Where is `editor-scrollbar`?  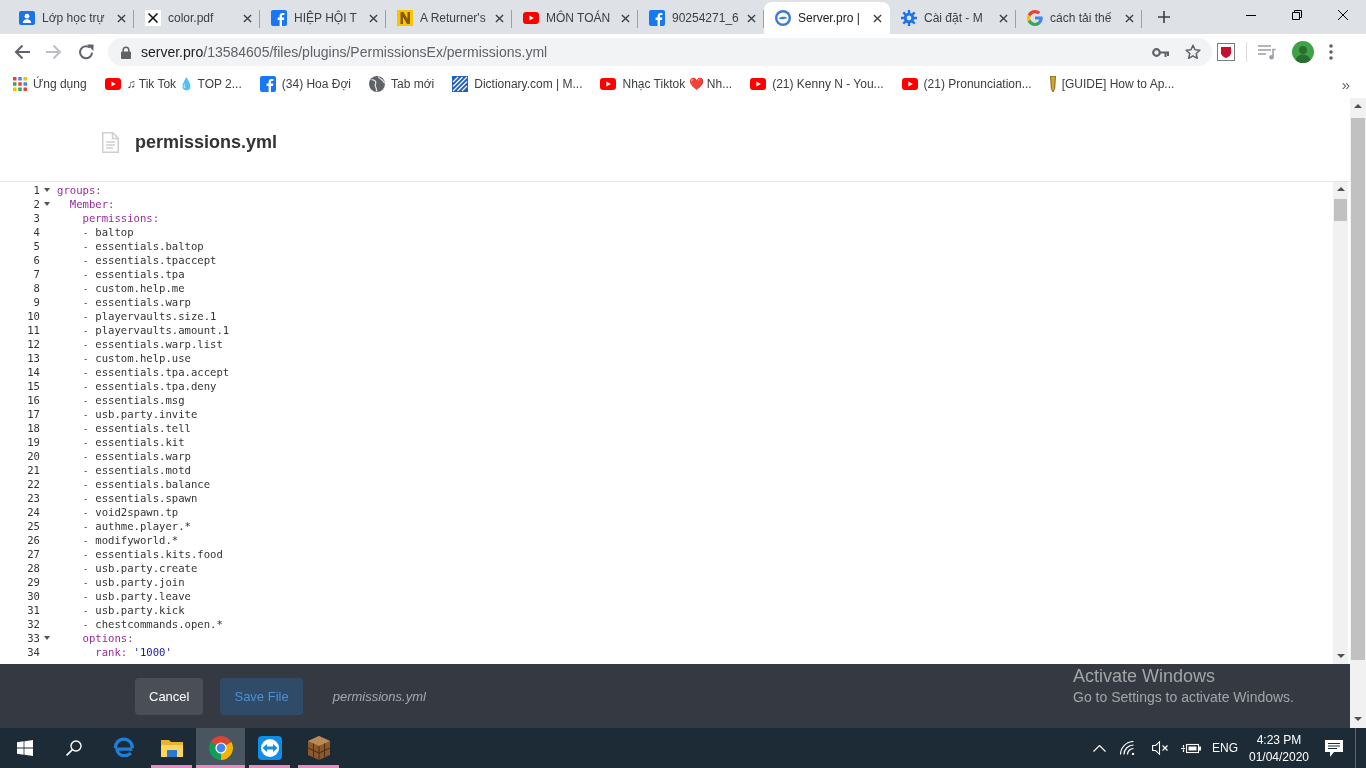
editor-scrollbar is located at coordinates (1340, 423).